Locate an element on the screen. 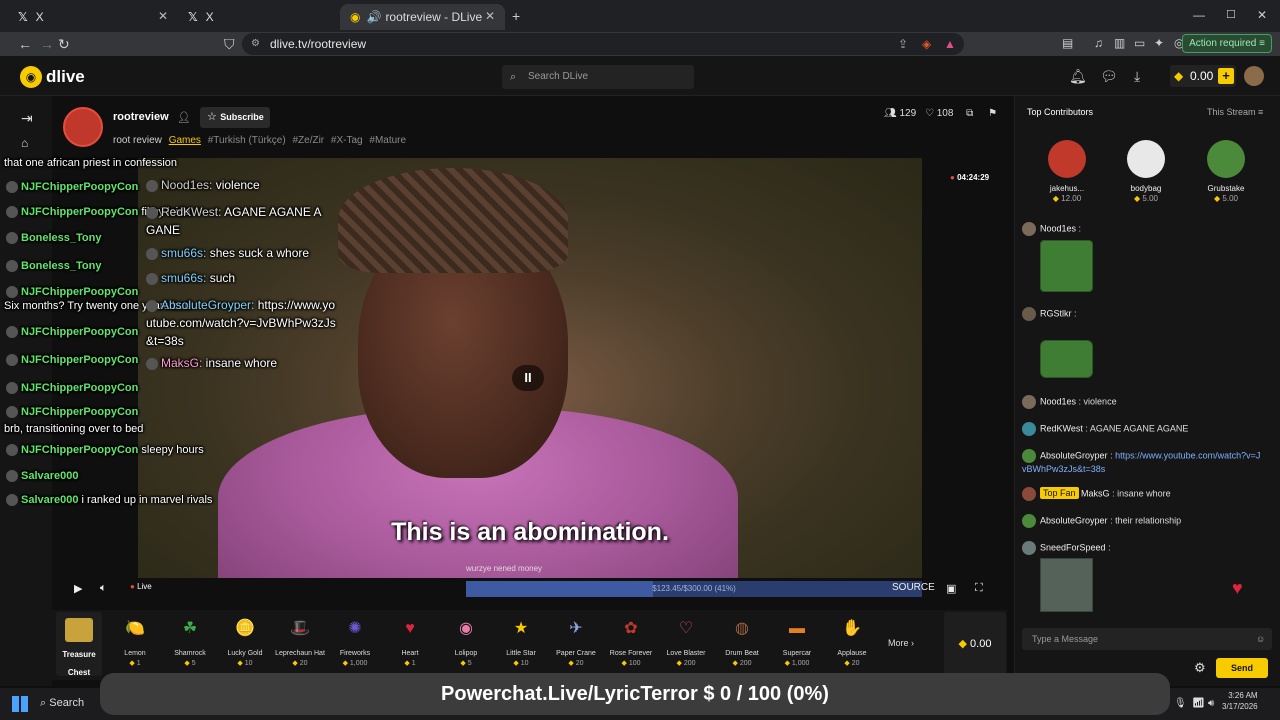 This screenshot has width=1280, height=720. share-icon: ⇪ is located at coordinates (903, 44).